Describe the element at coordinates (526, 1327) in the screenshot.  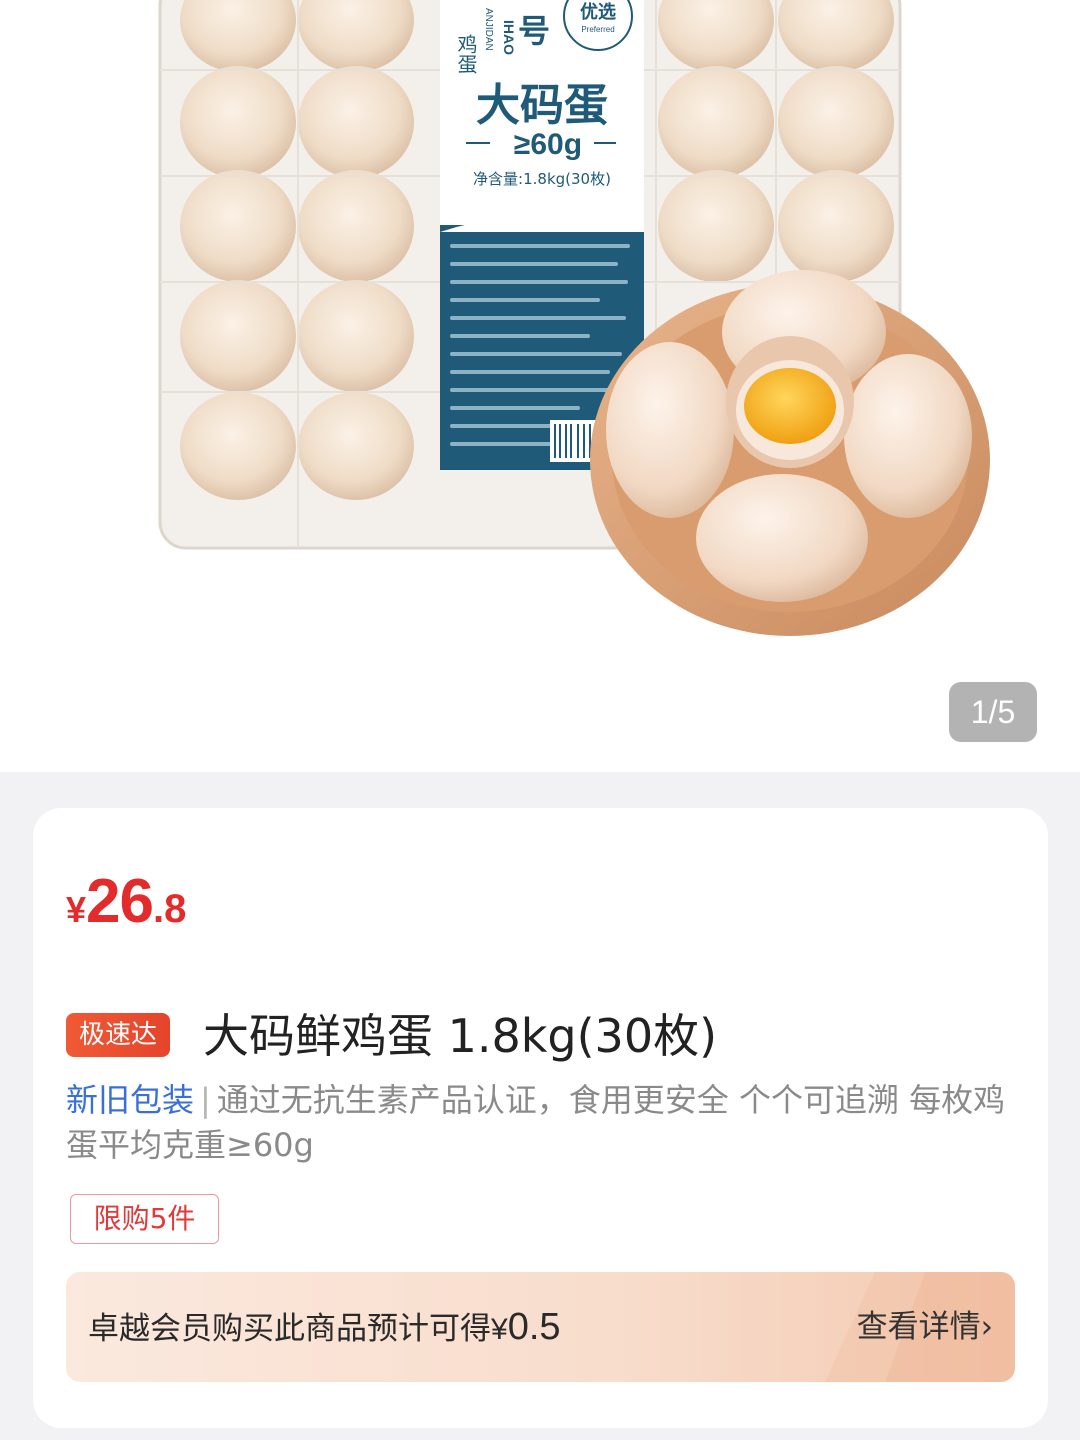
I see `rebate-amount: ¥0.5` at that location.